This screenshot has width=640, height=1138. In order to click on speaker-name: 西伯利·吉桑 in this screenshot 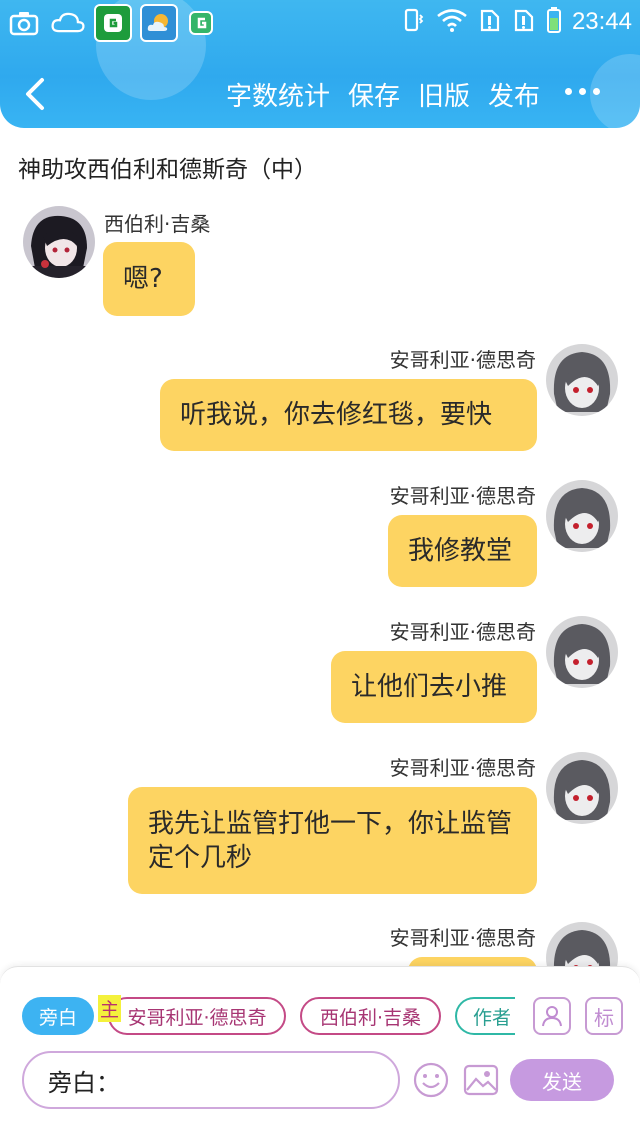, I will do `click(157, 224)`.